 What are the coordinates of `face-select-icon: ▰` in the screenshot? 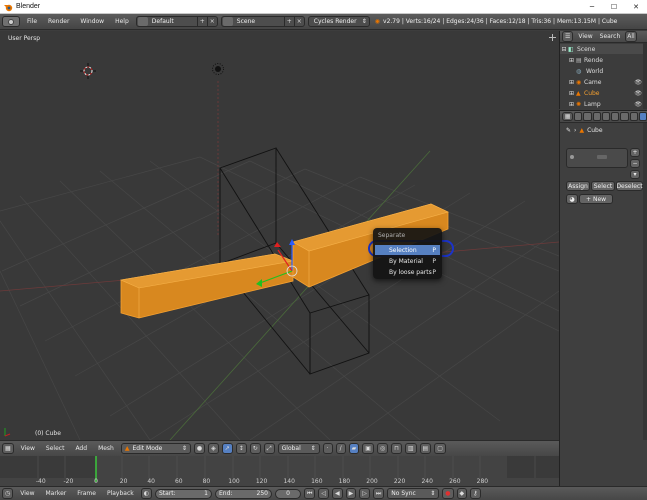 It's located at (354, 448).